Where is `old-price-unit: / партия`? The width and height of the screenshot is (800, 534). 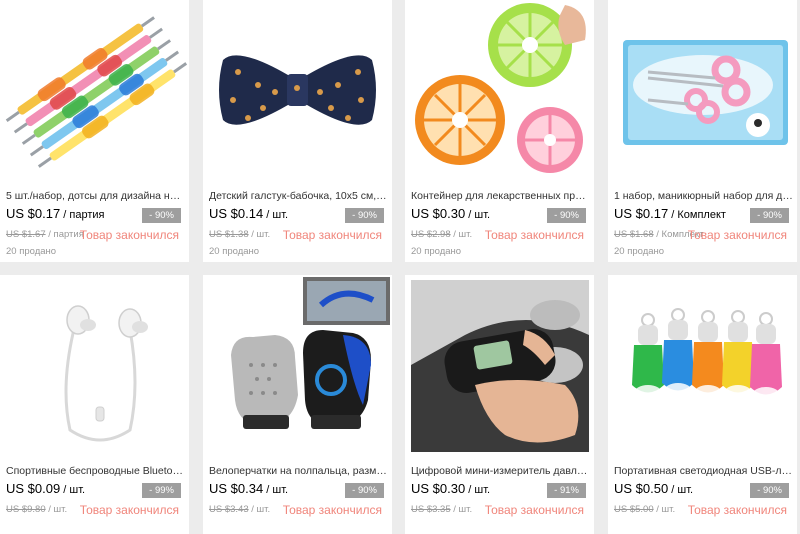
old-price-unit: / партия is located at coordinates (64, 234).